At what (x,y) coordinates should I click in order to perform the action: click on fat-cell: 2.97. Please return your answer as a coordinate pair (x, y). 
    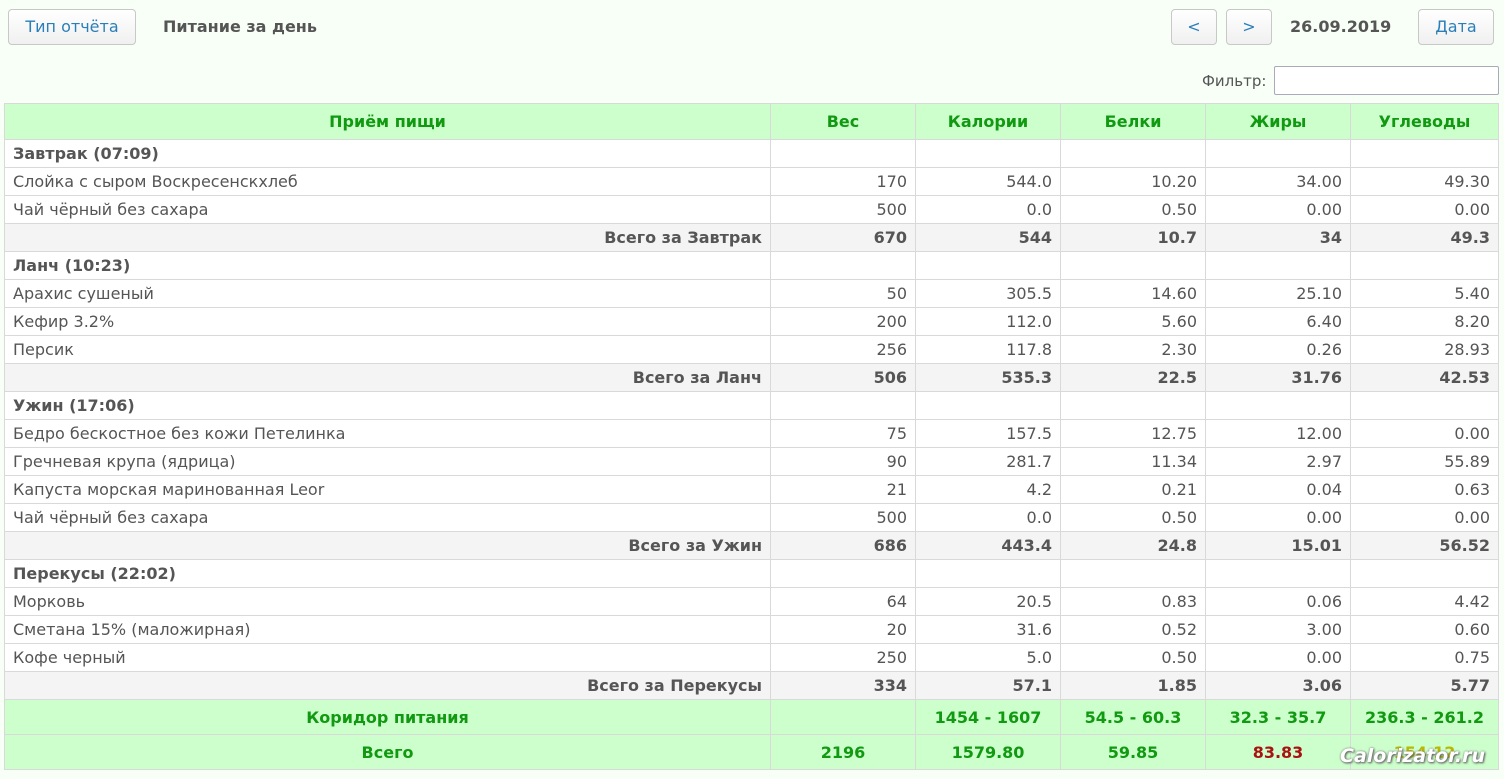
    Looking at the image, I should click on (1278, 461).